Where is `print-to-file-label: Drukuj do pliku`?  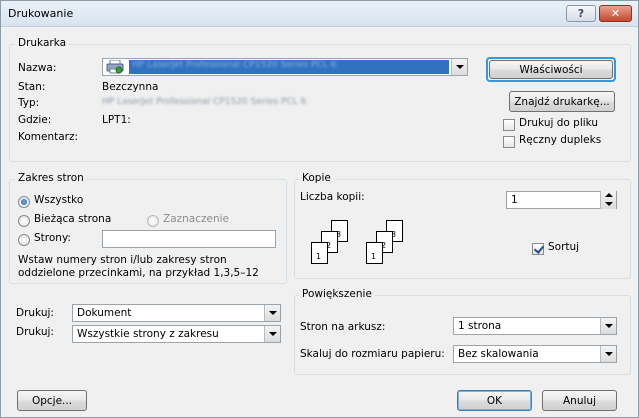
print-to-file-label: Drukuj do pliku is located at coordinates (558, 123).